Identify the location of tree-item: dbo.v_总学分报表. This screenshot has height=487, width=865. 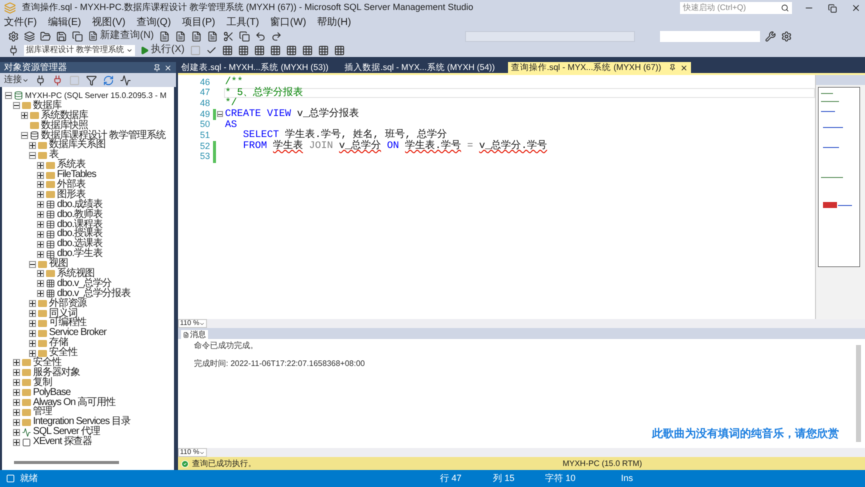
(93, 293).